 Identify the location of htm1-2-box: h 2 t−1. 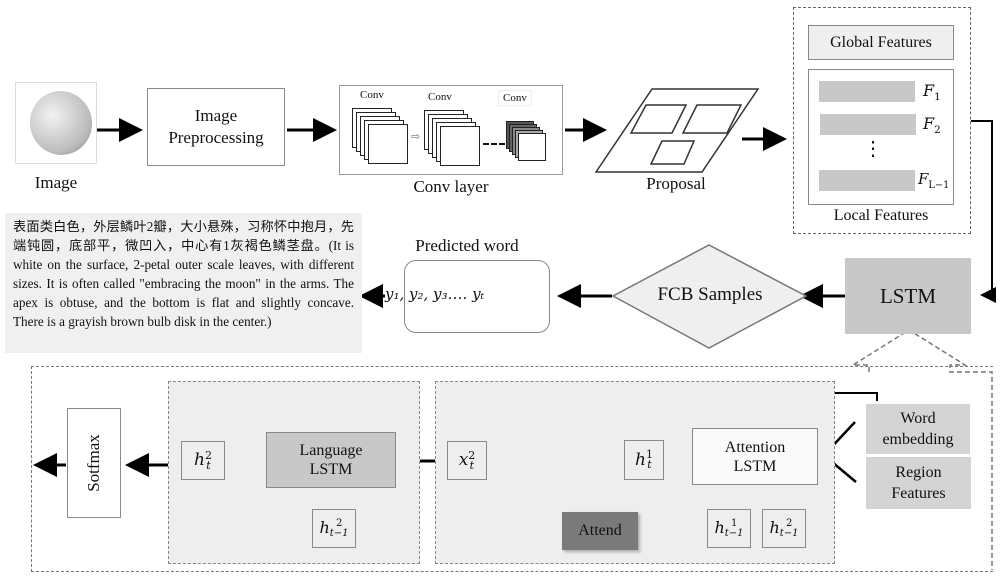
(784, 528).